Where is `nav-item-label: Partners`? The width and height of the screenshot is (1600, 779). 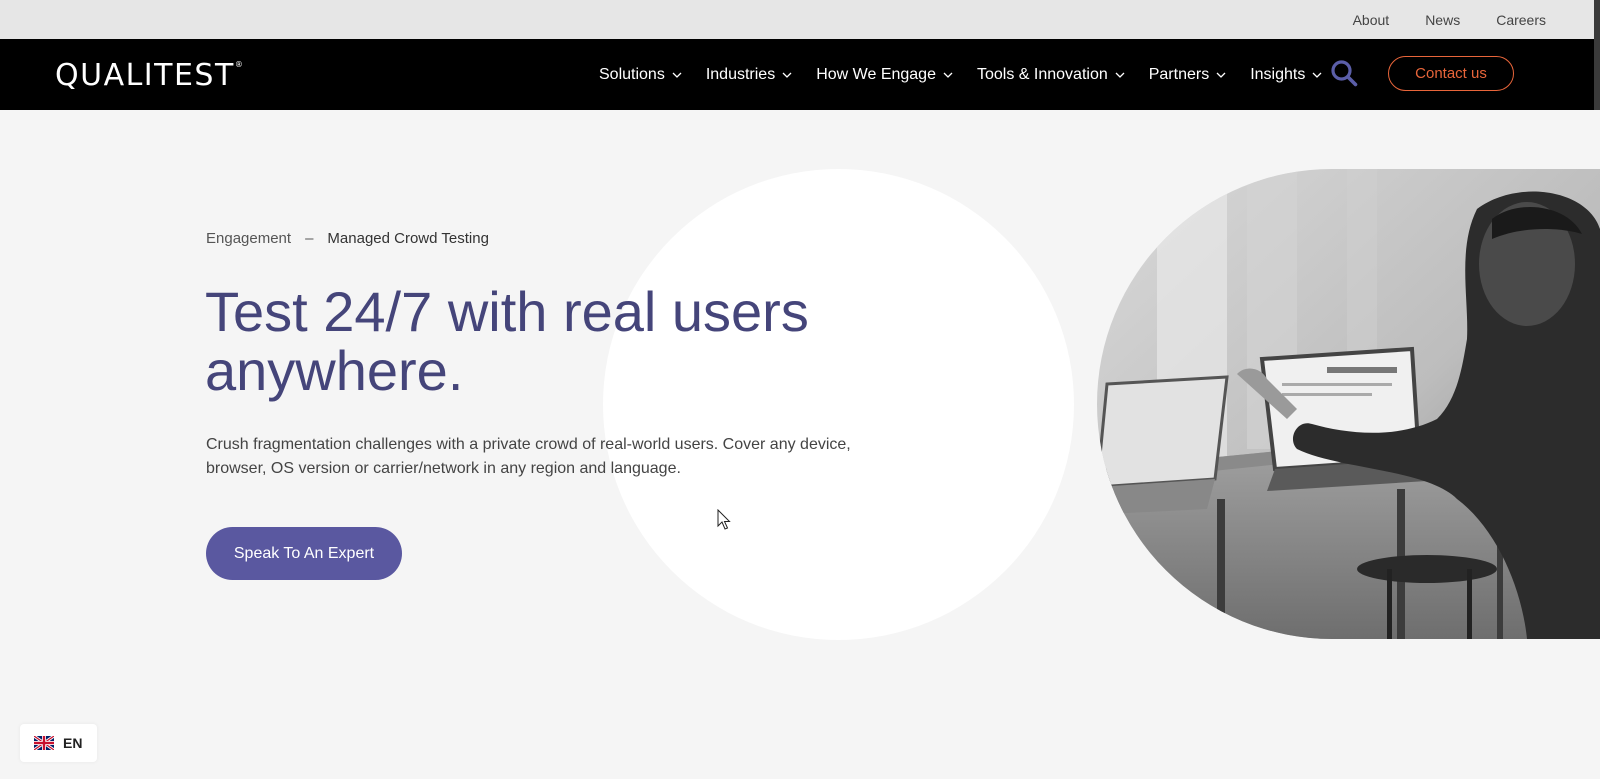
nav-item-label: Partners is located at coordinates (1179, 74).